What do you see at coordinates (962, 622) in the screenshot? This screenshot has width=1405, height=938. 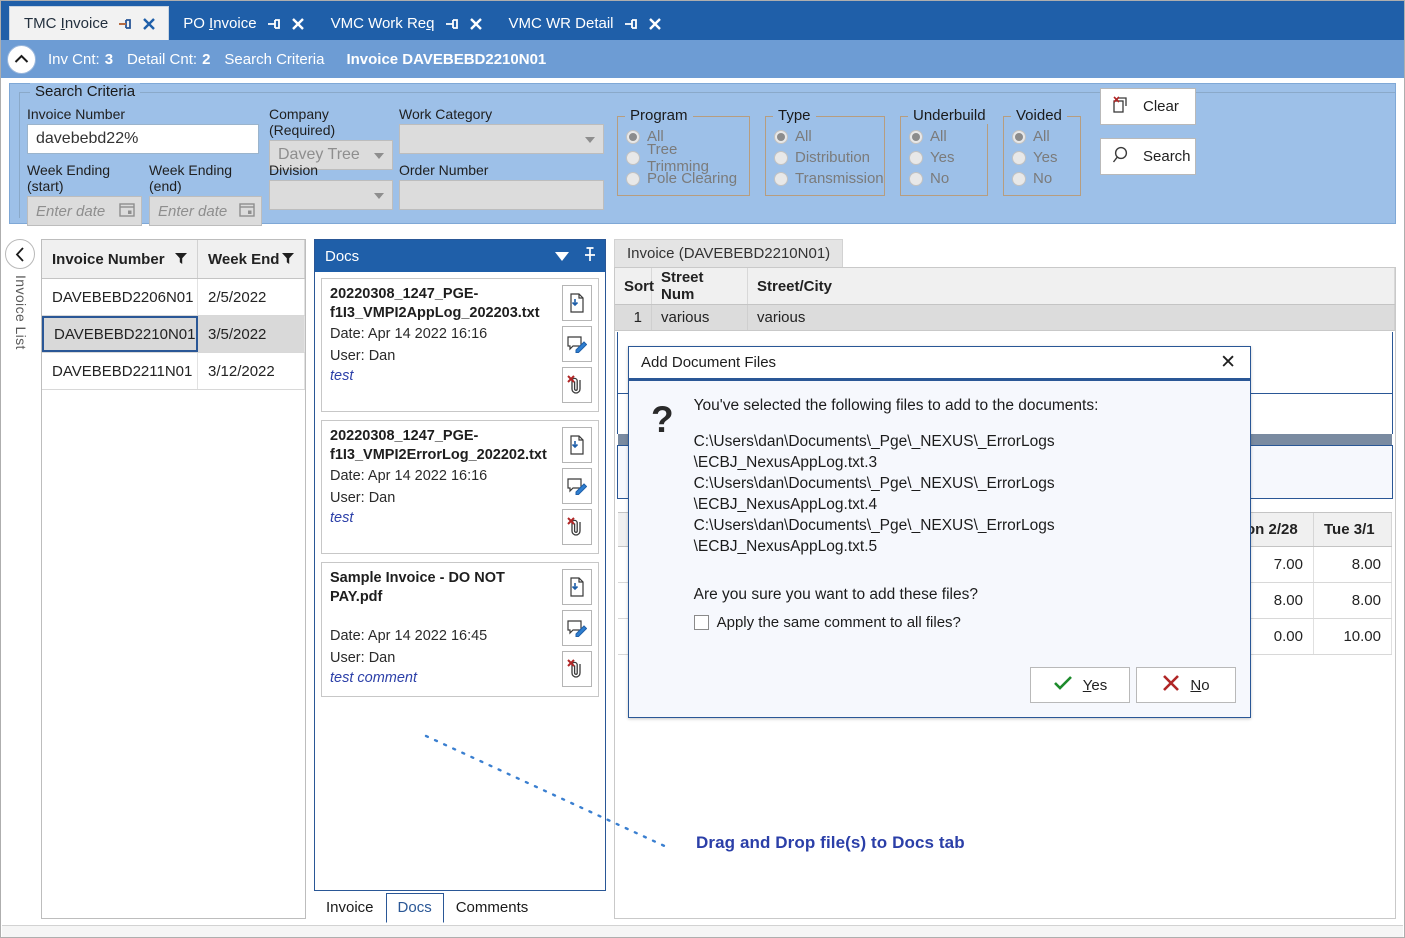 I see `apply-comment-checkbox-row: Apply the same comment to all files?` at bounding box center [962, 622].